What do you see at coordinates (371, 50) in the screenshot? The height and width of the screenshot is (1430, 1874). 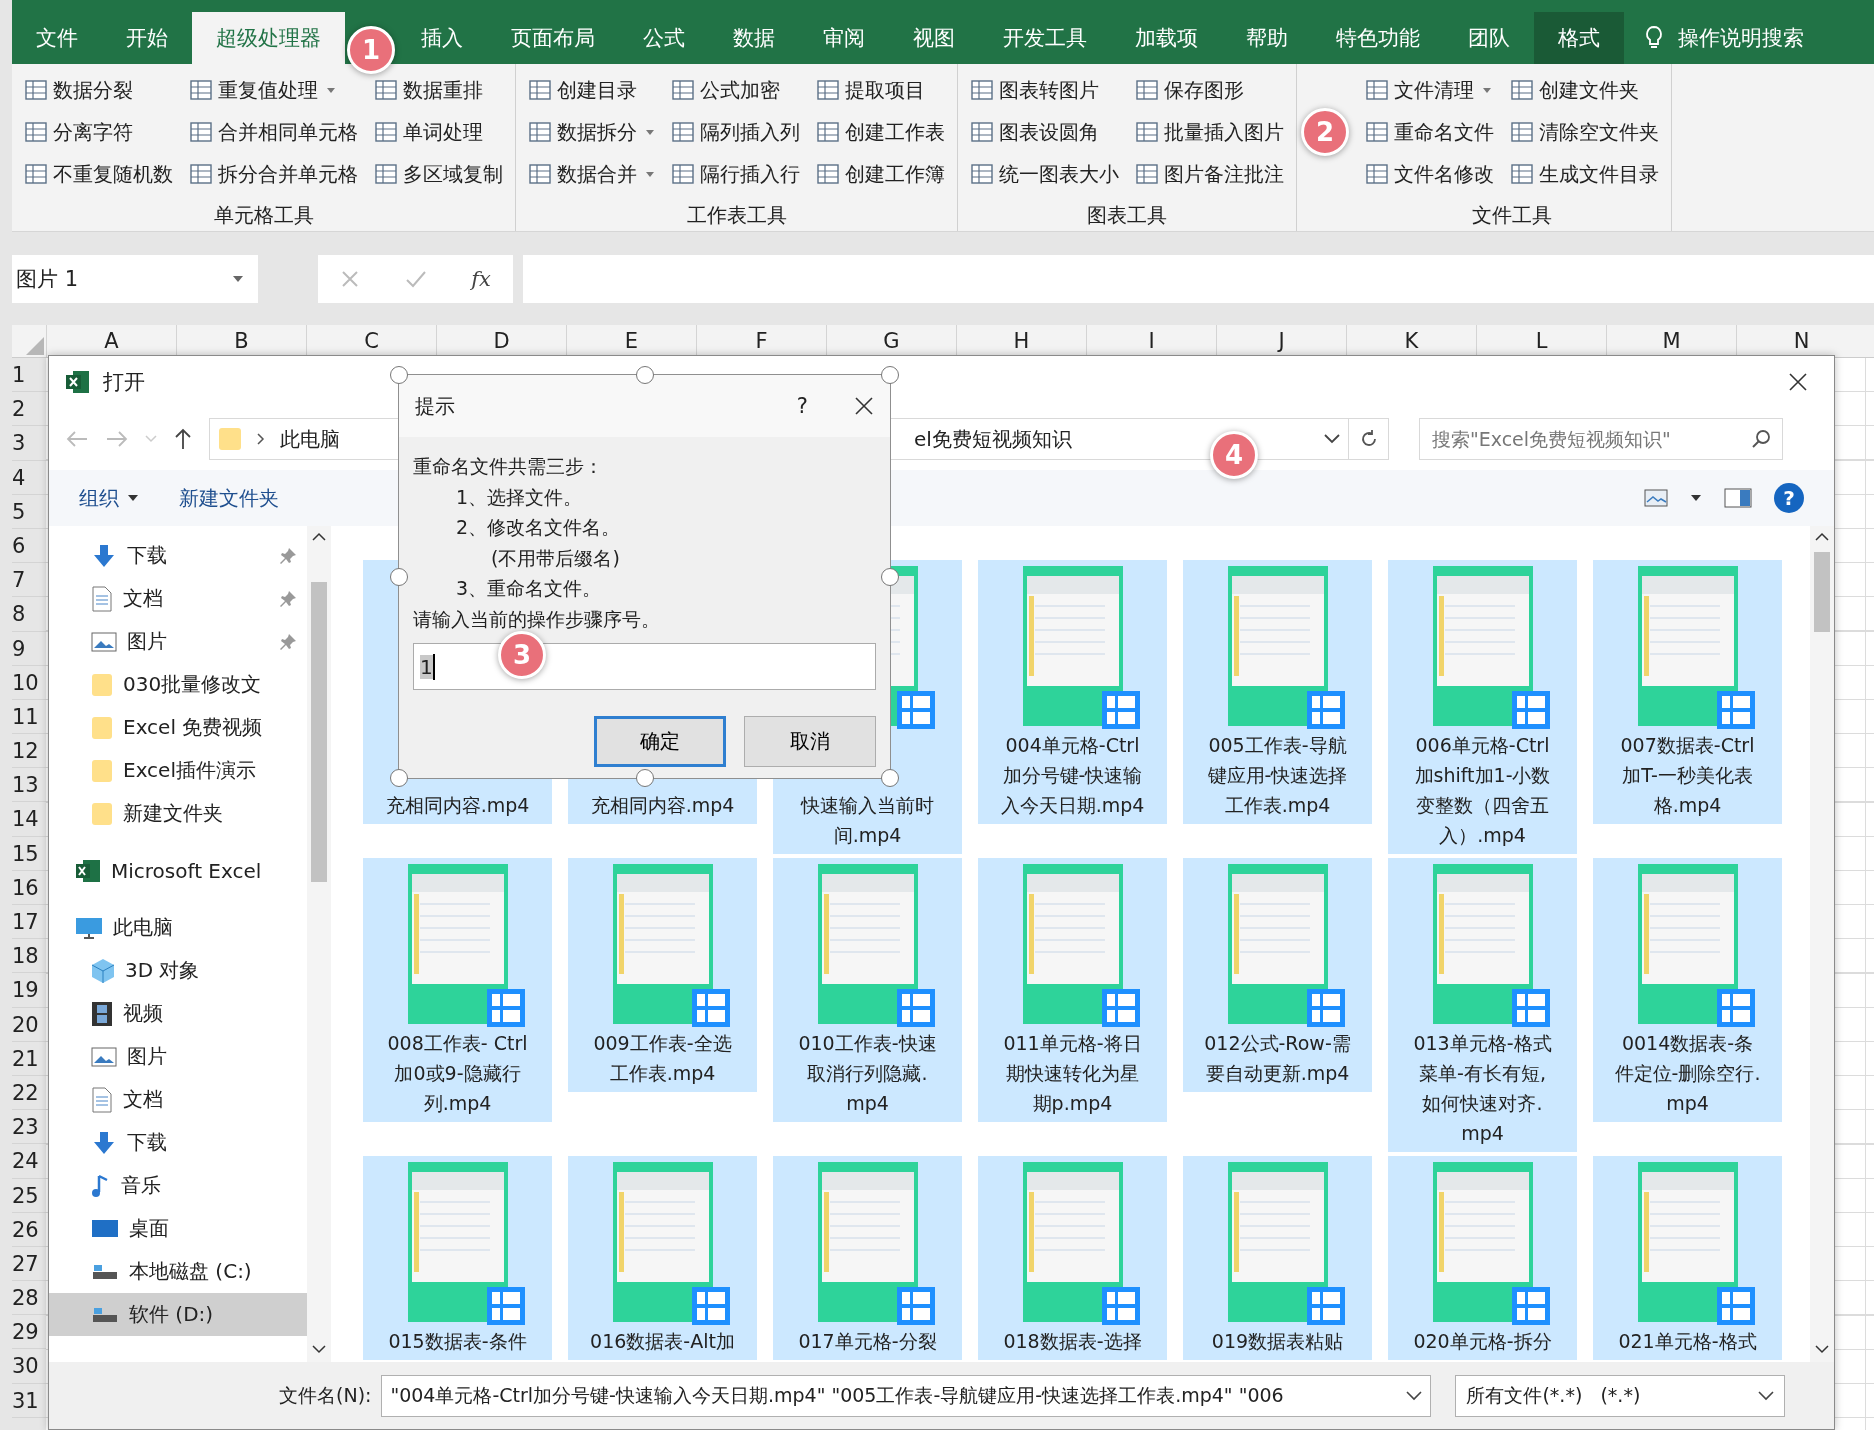 I see `step-callout: 1` at bounding box center [371, 50].